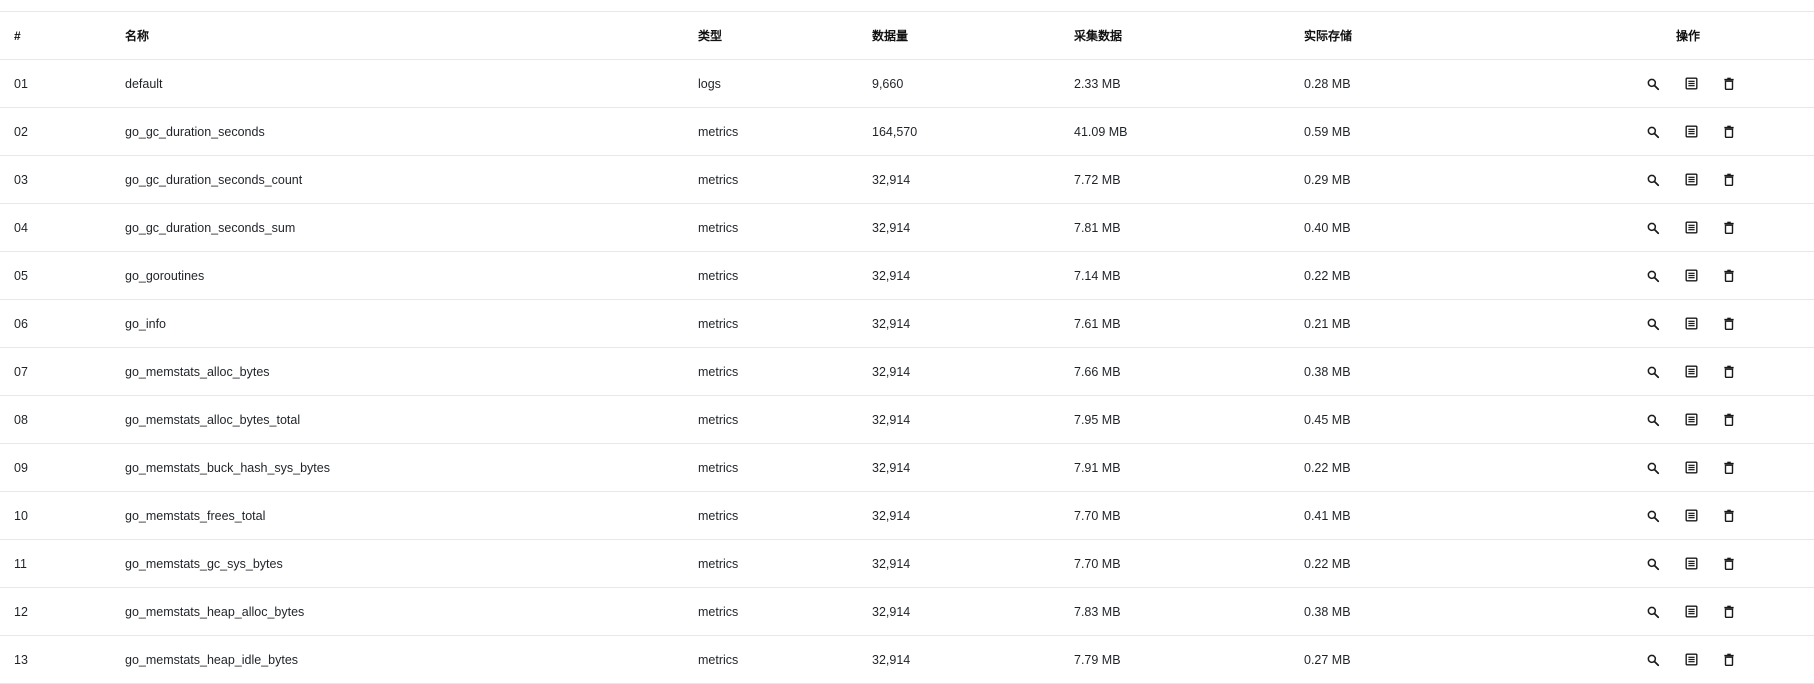  What do you see at coordinates (1327, 179) in the screenshot?
I see `row-storage: 0.29 MB` at bounding box center [1327, 179].